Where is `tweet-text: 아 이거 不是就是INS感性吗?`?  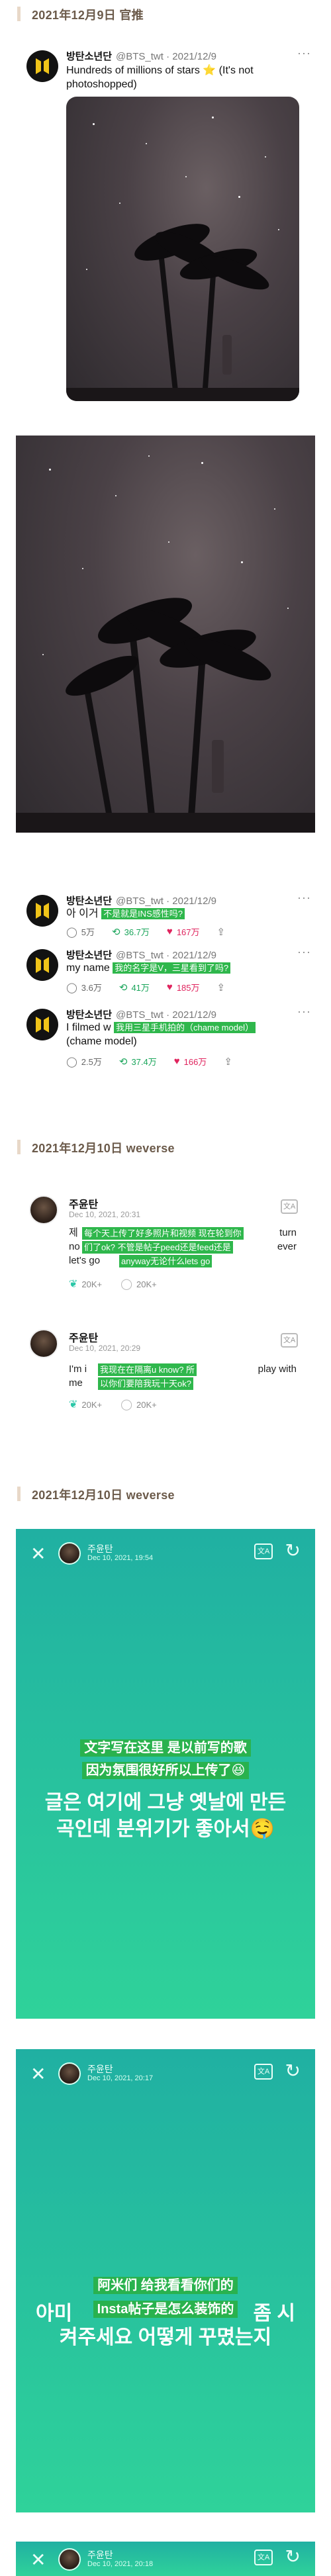
tweet-text: 아 이거 不是就是INS感性吗? is located at coordinates (178, 914).